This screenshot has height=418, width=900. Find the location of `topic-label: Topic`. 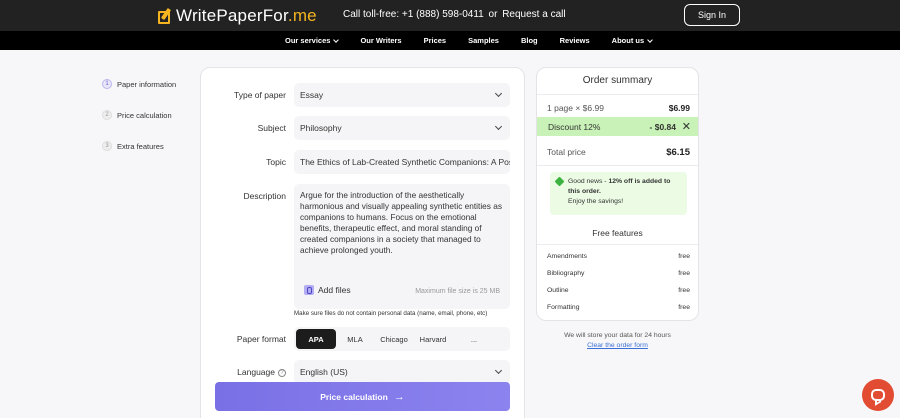

topic-label: Topic is located at coordinates (276, 162).